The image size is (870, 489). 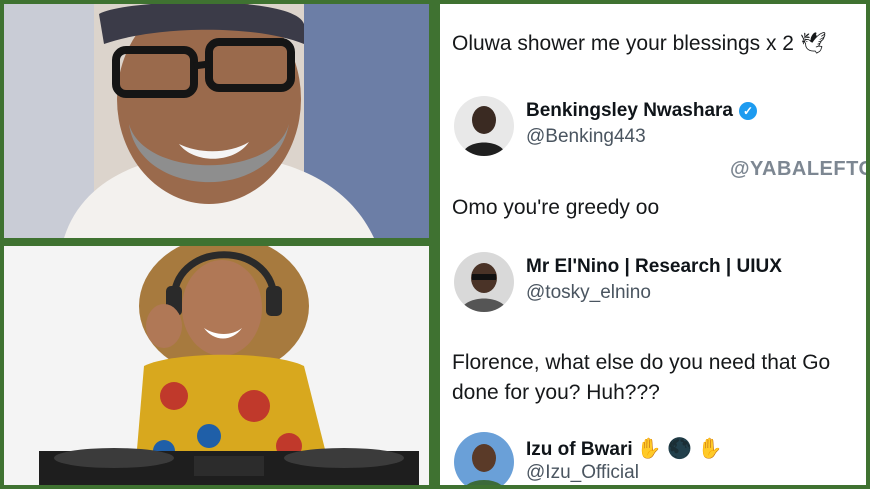 What do you see at coordinates (639, 43) in the screenshot?
I see `tweet-text-blessings: Oluwa shower me your blessings x 2 🕊` at bounding box center [639, 43].